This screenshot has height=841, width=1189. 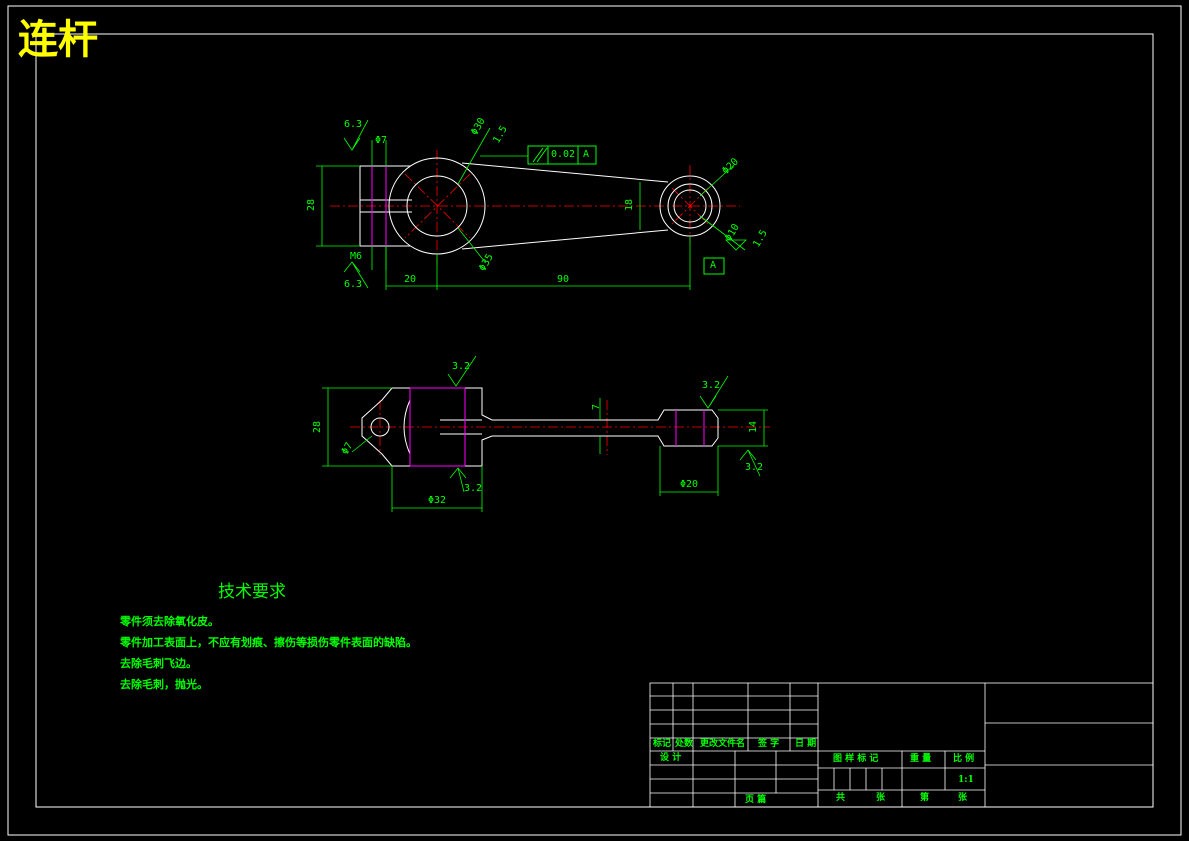 I want to click on title-block, so click(x=901, y=745).